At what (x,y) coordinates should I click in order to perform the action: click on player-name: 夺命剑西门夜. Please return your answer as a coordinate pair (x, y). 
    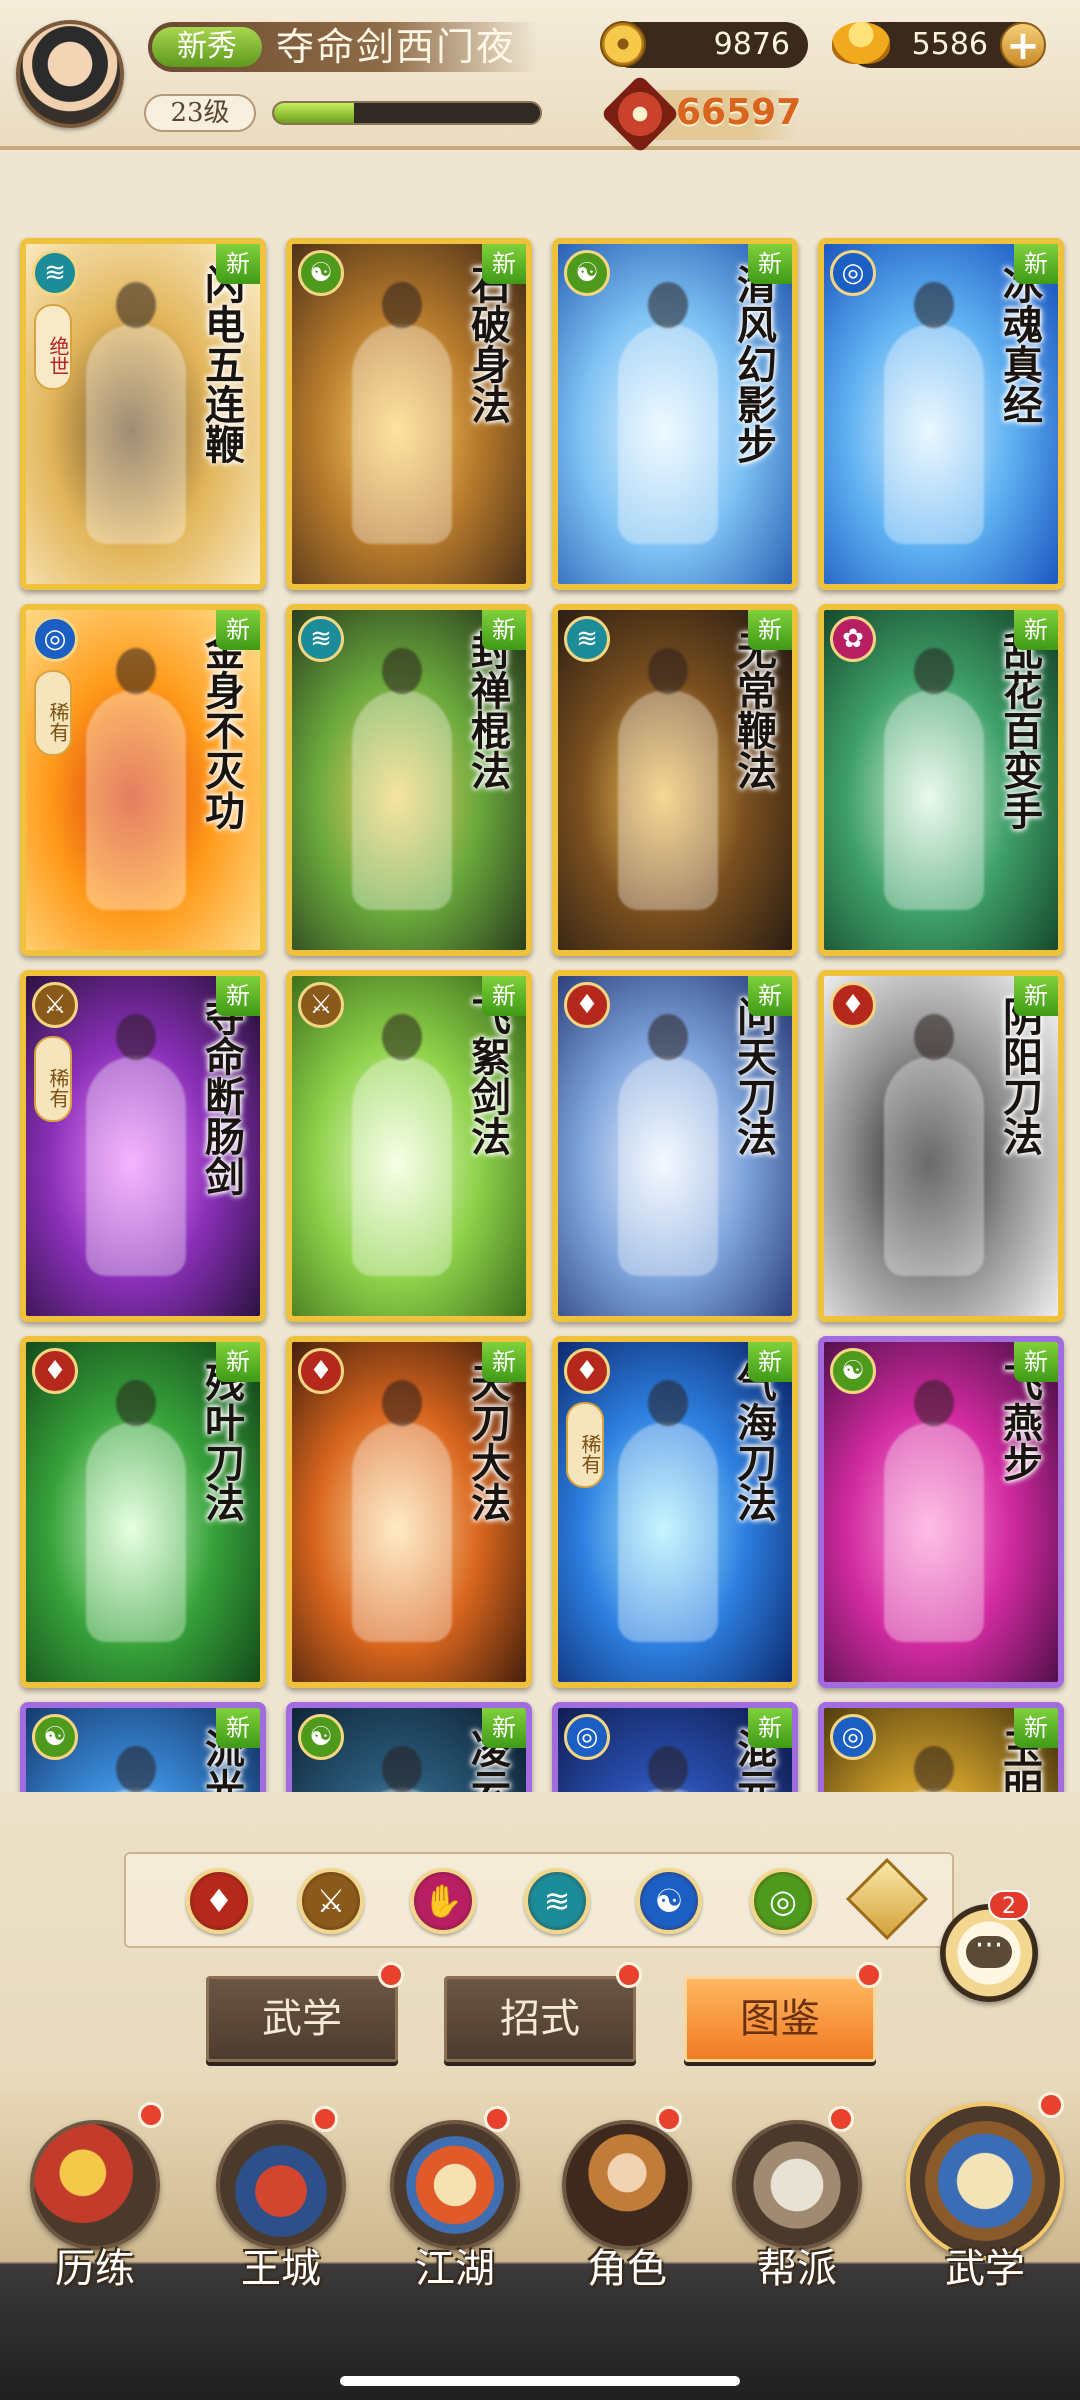
    Looking at the image, I should click on (396, 47).